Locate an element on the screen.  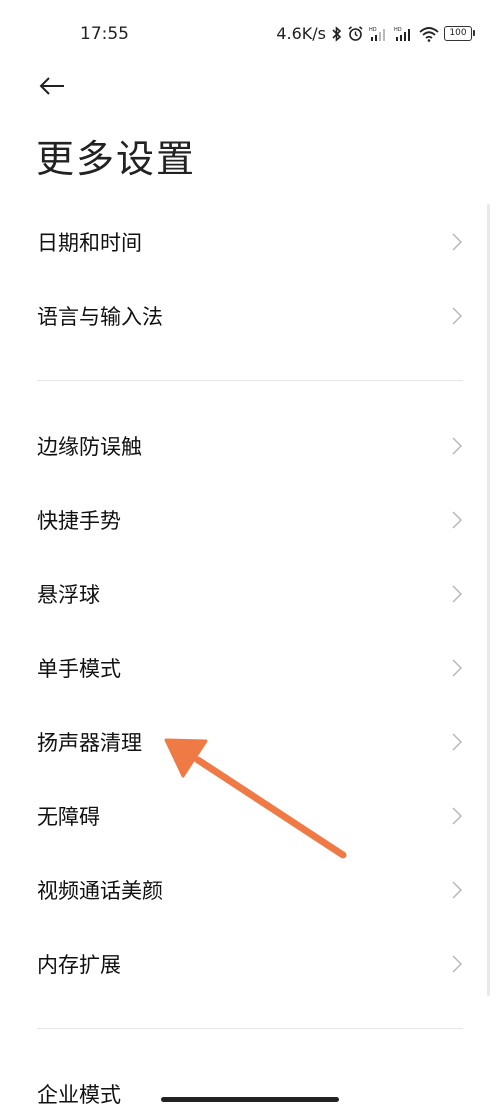
settings-item-speaker-cleaning: 扬声器清理 is located at coordinates (250, 742).